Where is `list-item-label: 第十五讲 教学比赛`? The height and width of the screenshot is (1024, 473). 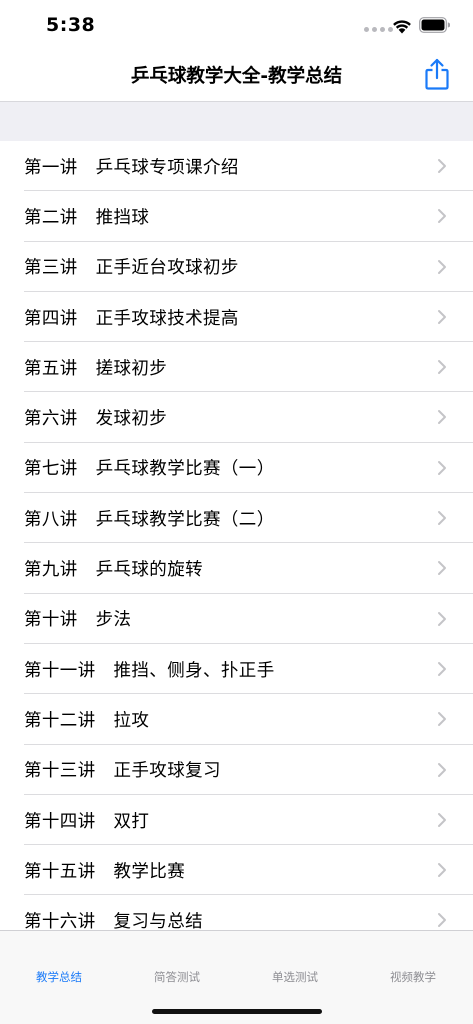
list-item-label: 第十五讲 教学比赛 is located at coordinates (105, 871).